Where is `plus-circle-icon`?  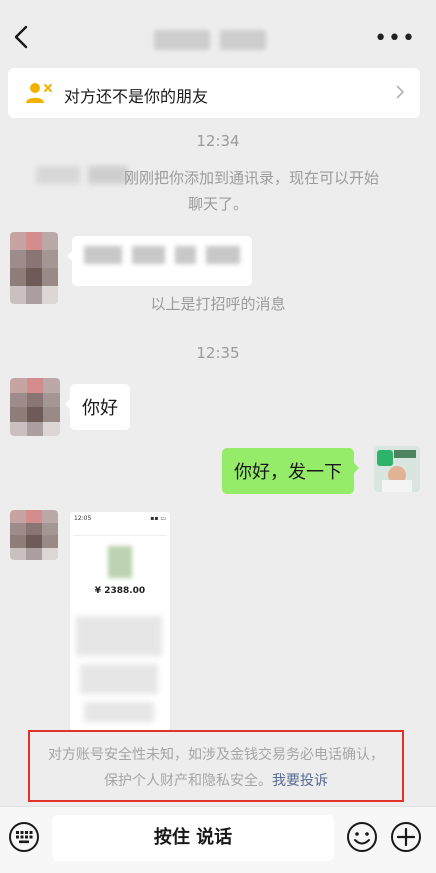
plus-circle-icon is located at coordinates (406, 837).